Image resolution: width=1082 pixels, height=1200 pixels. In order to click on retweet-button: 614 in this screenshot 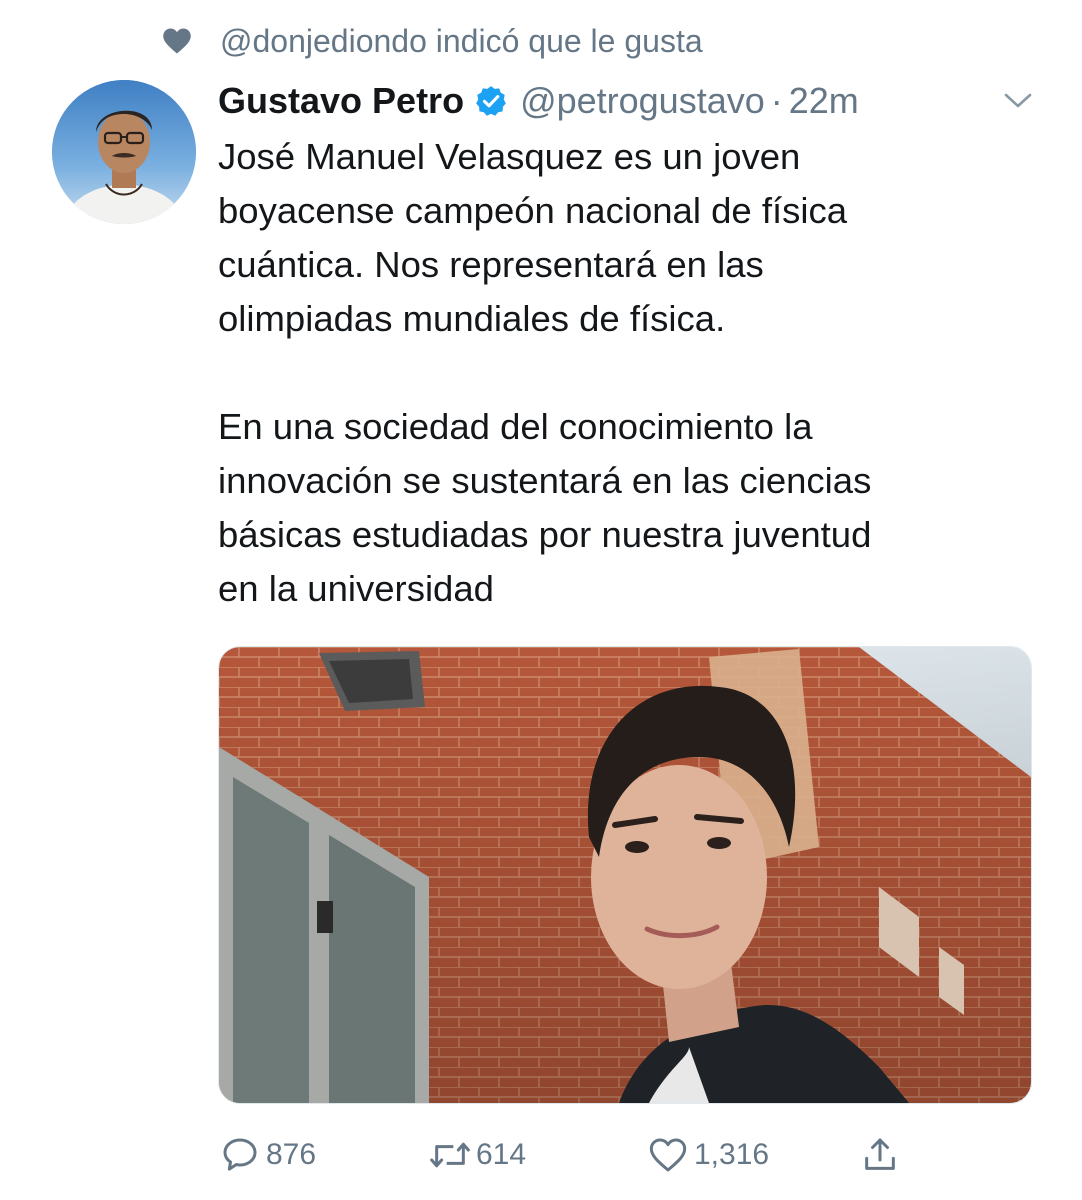, I will do `click(477, 1155)`.